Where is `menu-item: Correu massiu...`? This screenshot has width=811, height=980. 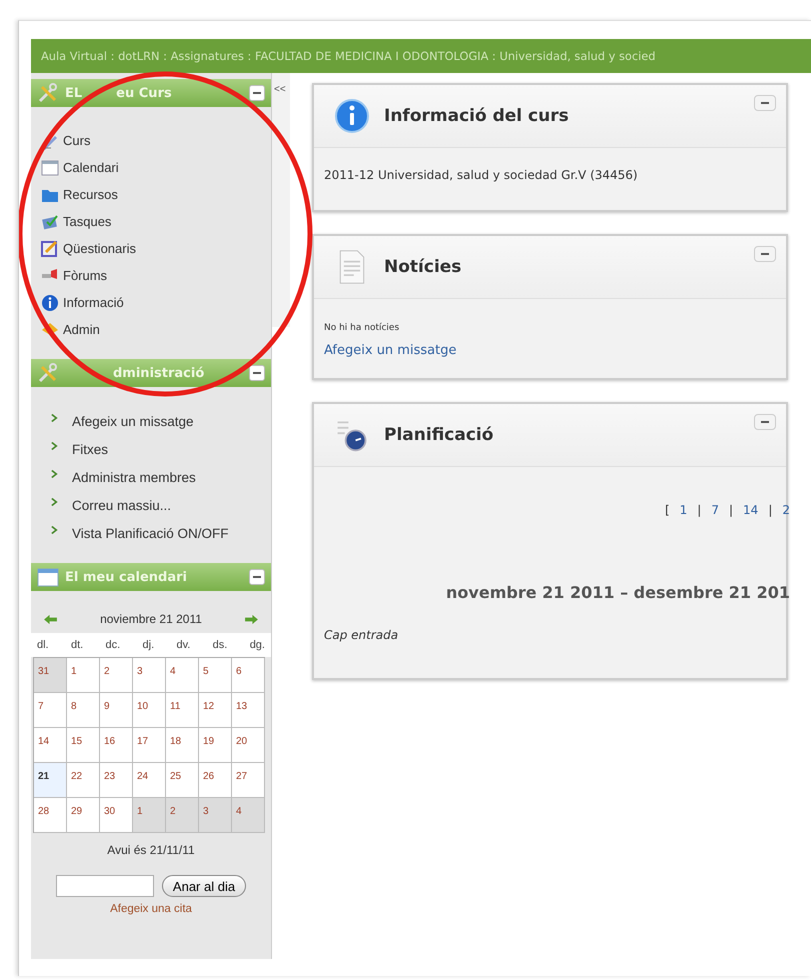
menu-item: Correu massiu... is located at coordinates (161, 505).